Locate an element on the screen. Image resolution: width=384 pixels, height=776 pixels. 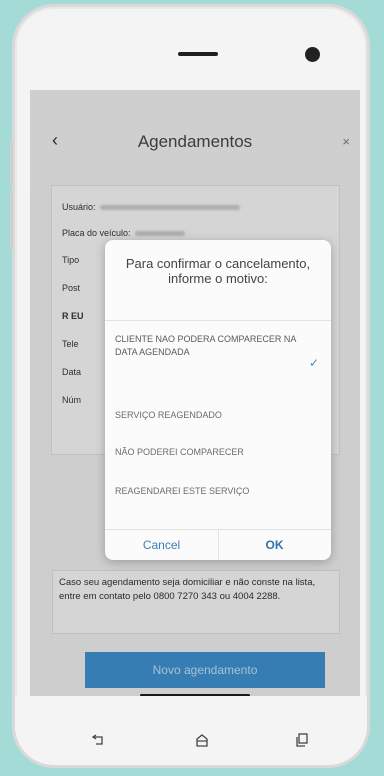
cancel-button: Cancel is located at coordinates (161, 545).